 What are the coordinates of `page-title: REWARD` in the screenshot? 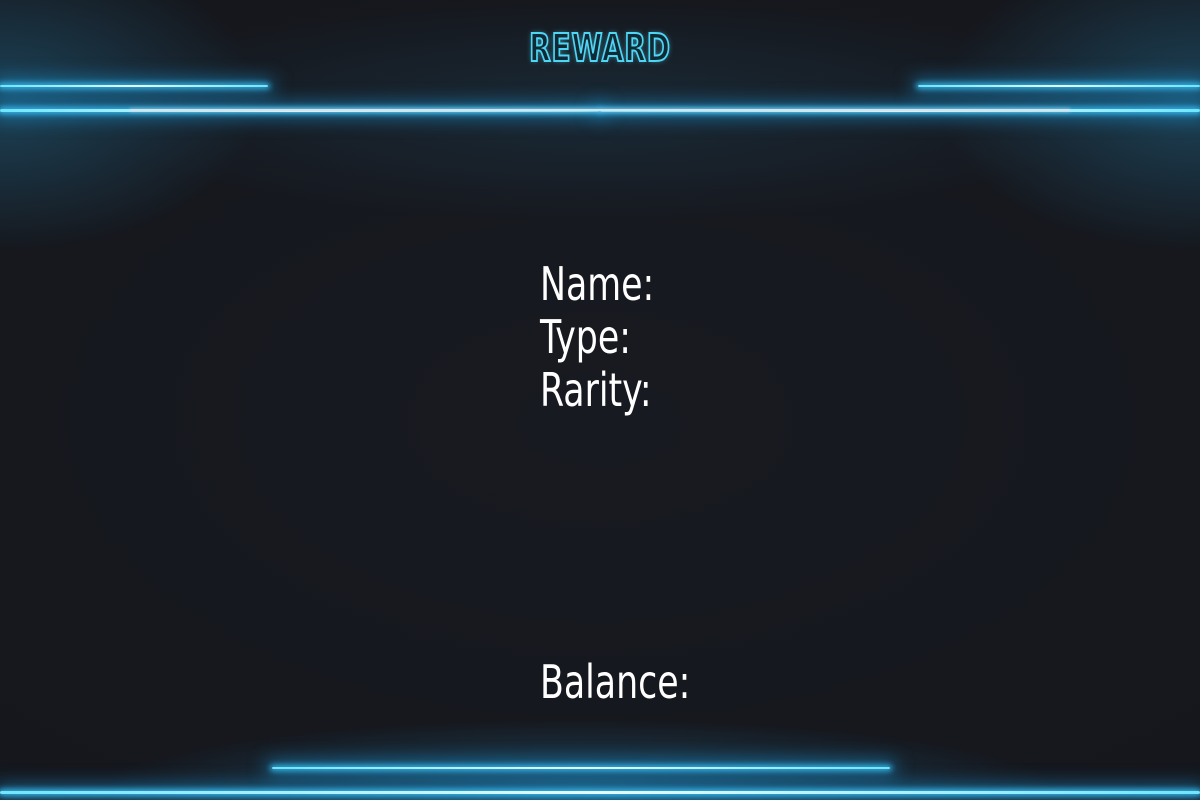 It's located at (599, 48).